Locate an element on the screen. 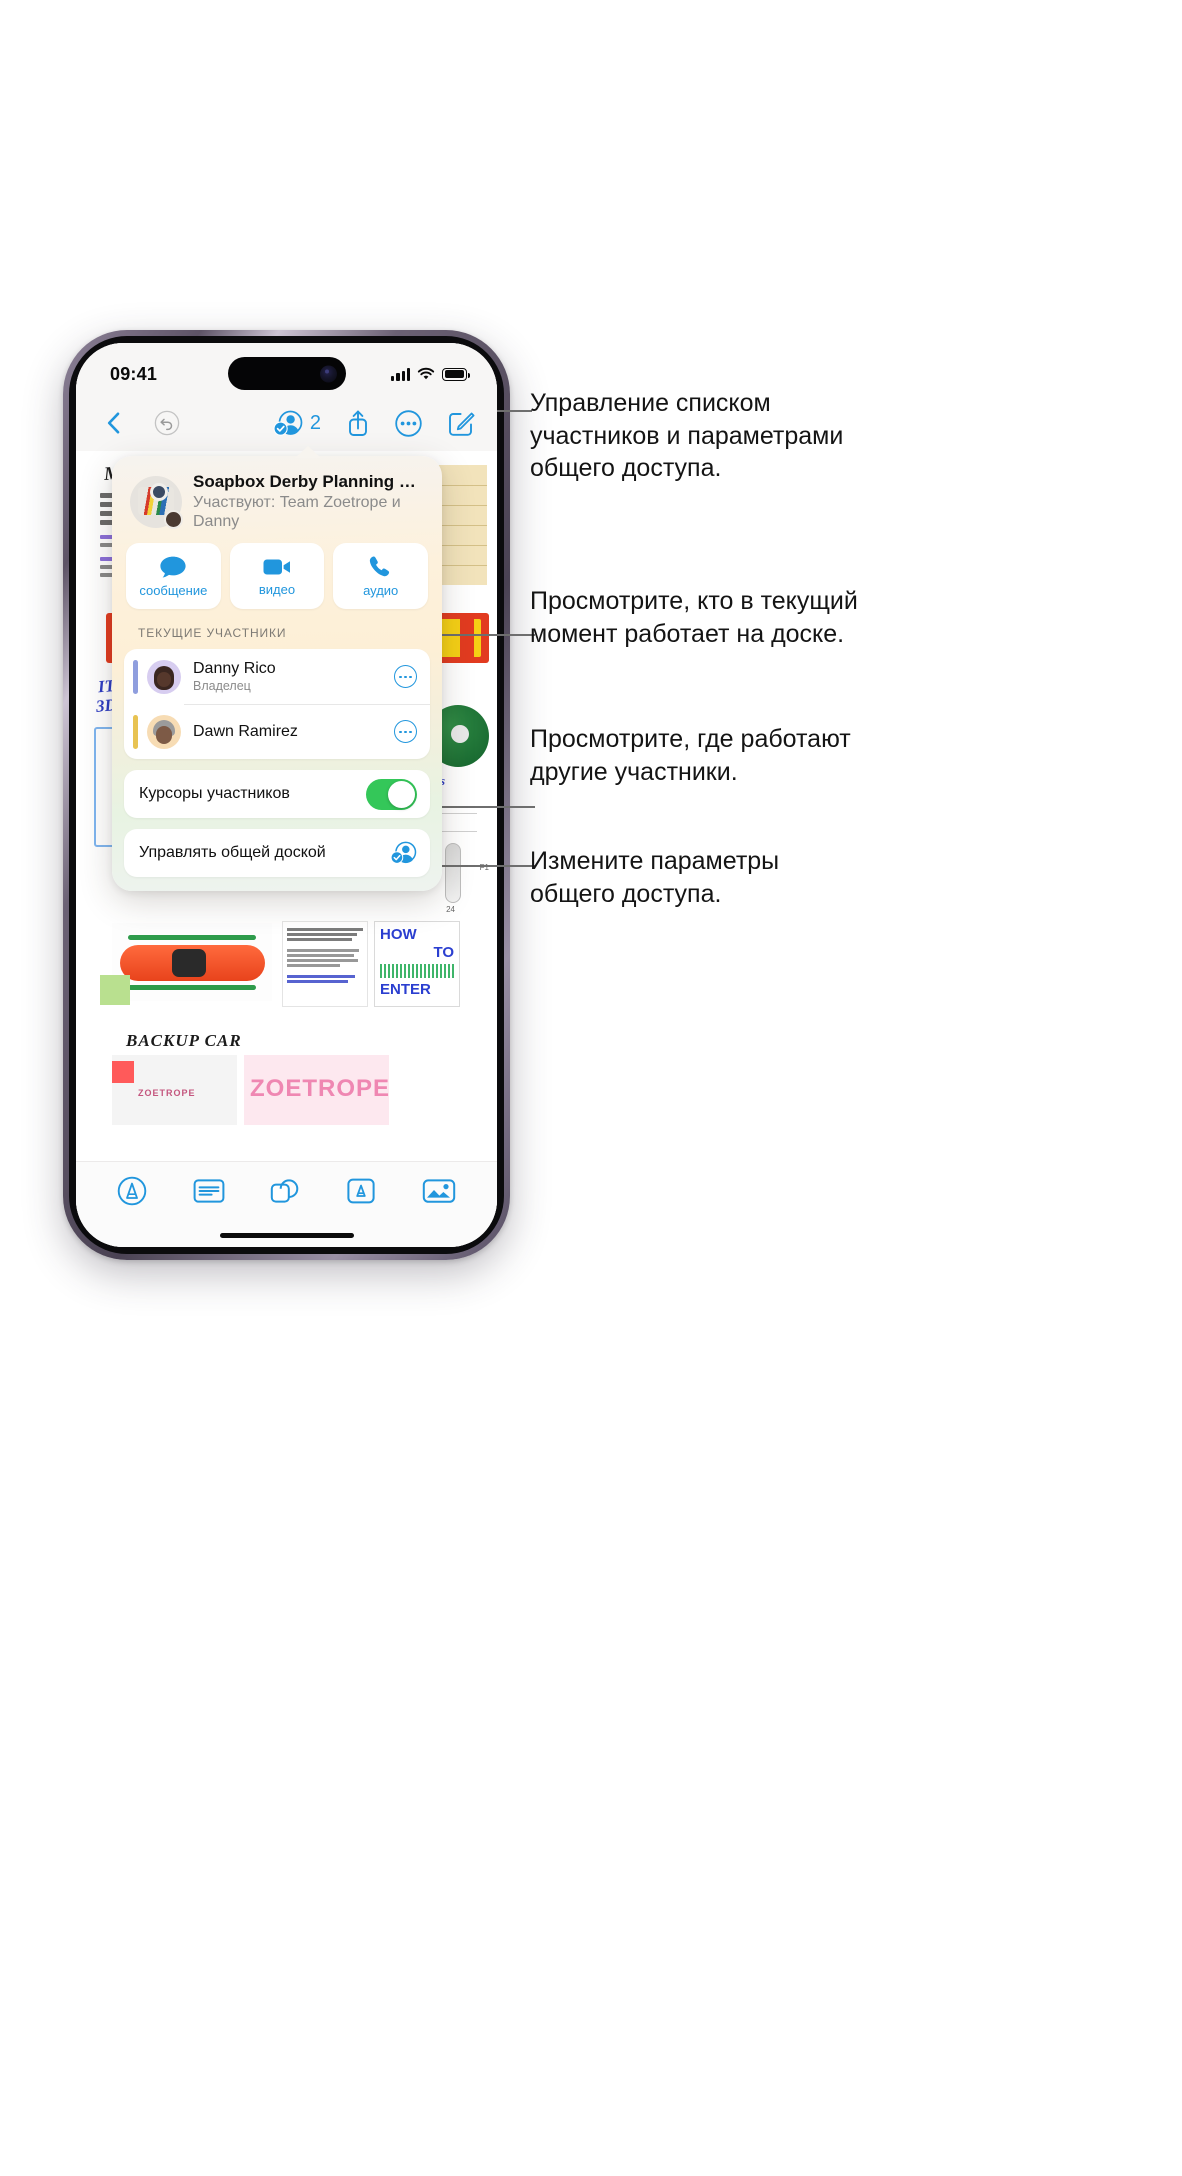 This screenshot has height=2176, width=1182. participant-row-danny: Danny Rico Владелец is located at coordinates (277, 676).